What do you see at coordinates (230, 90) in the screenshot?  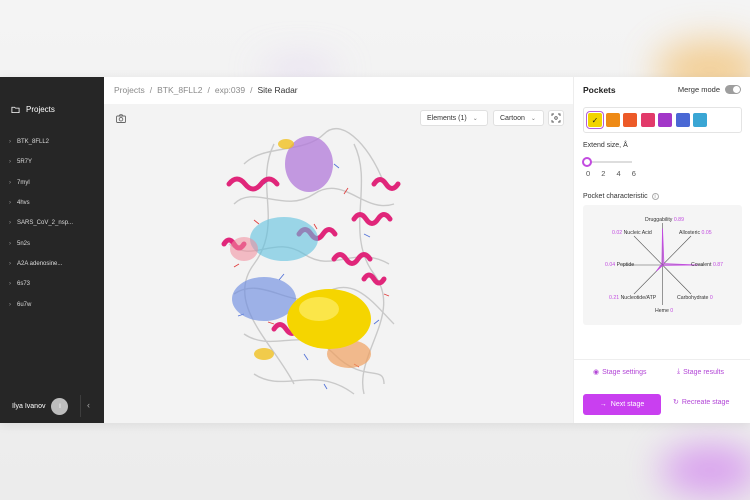 I see `breadcrumb-item: exp:039` at bounding box center [230, 90].